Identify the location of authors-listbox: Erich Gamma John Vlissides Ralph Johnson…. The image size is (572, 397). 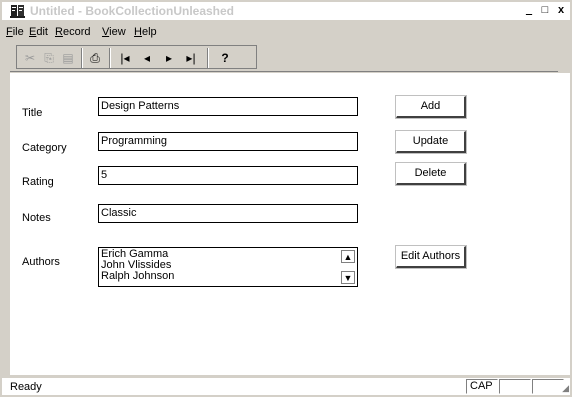
(228, 267).